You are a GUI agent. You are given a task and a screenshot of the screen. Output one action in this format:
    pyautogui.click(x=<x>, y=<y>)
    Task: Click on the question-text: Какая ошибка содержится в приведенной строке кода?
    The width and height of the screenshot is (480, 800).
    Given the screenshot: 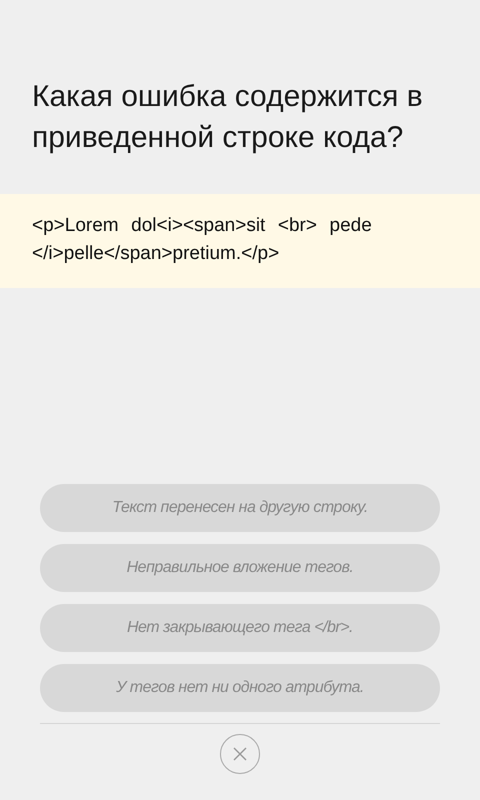 What is the action you would take?
    pyautogui.click(x=227, y=117)
    